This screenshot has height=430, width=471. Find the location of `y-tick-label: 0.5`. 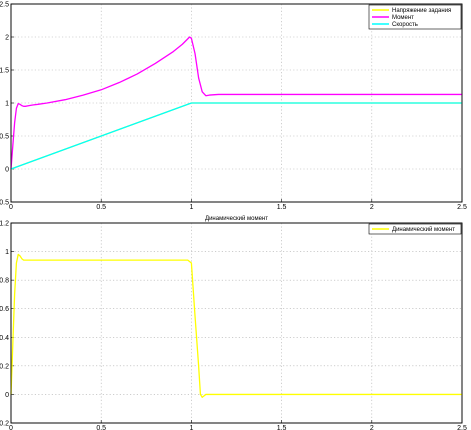

y-tick-label: 0.5 is located at coordinates (4, 137).